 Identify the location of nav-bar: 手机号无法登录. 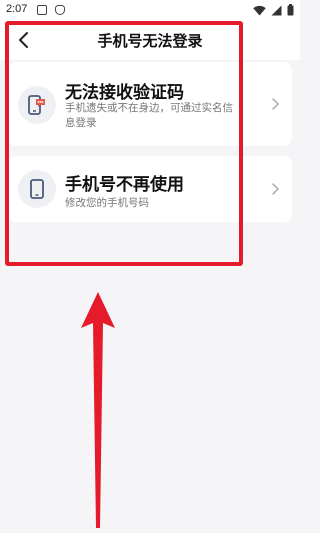
(150, 40).